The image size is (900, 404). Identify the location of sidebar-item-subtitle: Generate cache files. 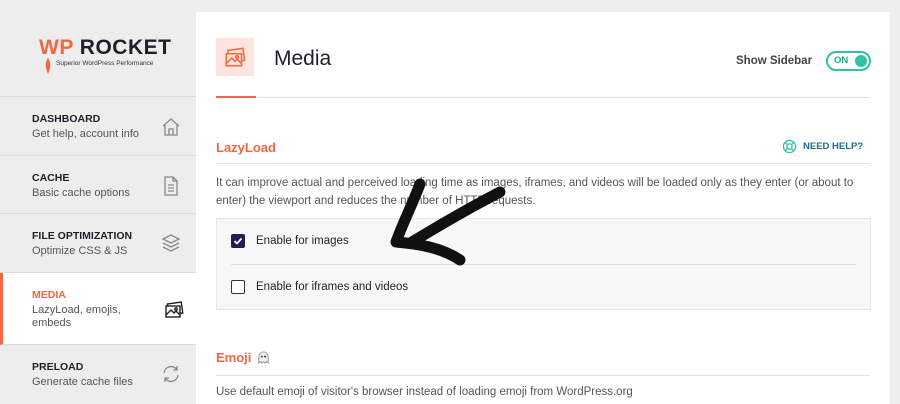
(82, 382).